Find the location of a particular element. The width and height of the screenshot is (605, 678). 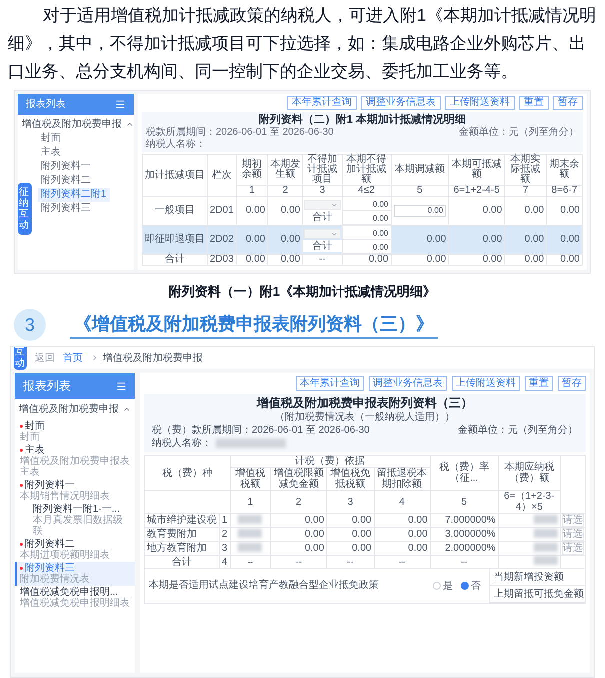

sidebar-item: 附列资料一 is located at coordinates (66, 167).